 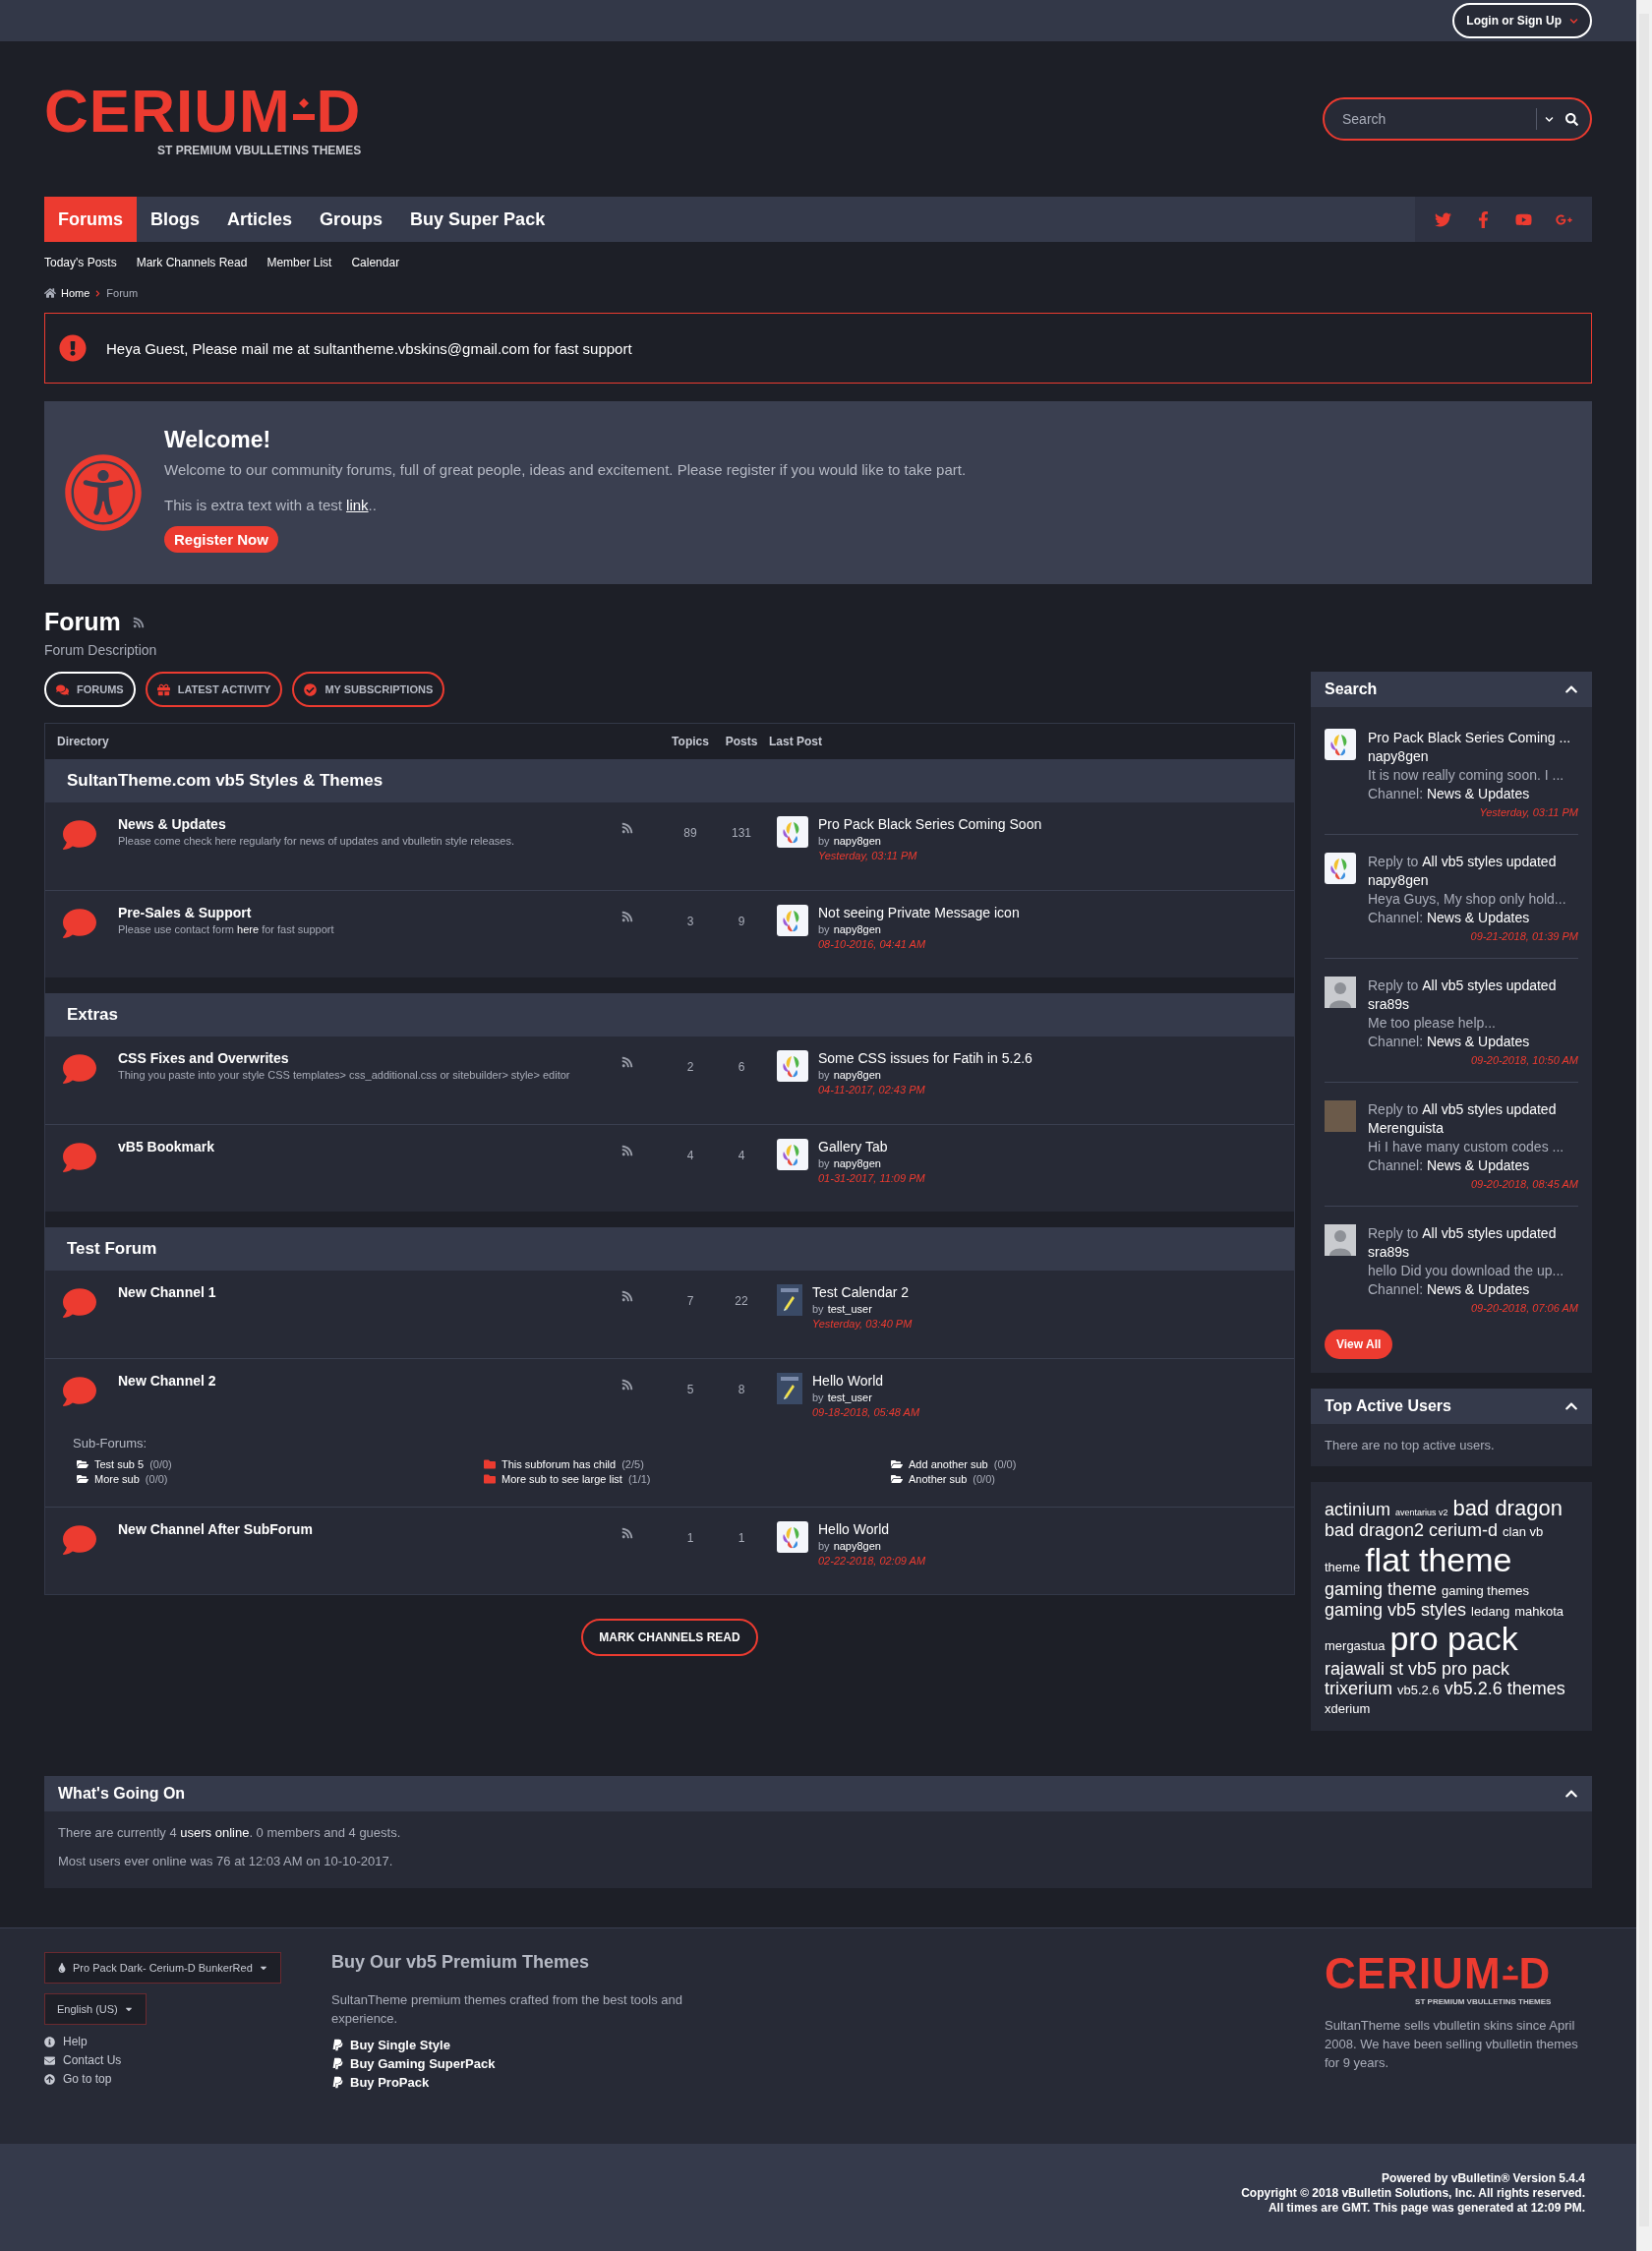 What do you see at coordinates (1355, 1669) in the screenshot?
I see `tag-link: rajawali` at bounding box center [1355, 1669].